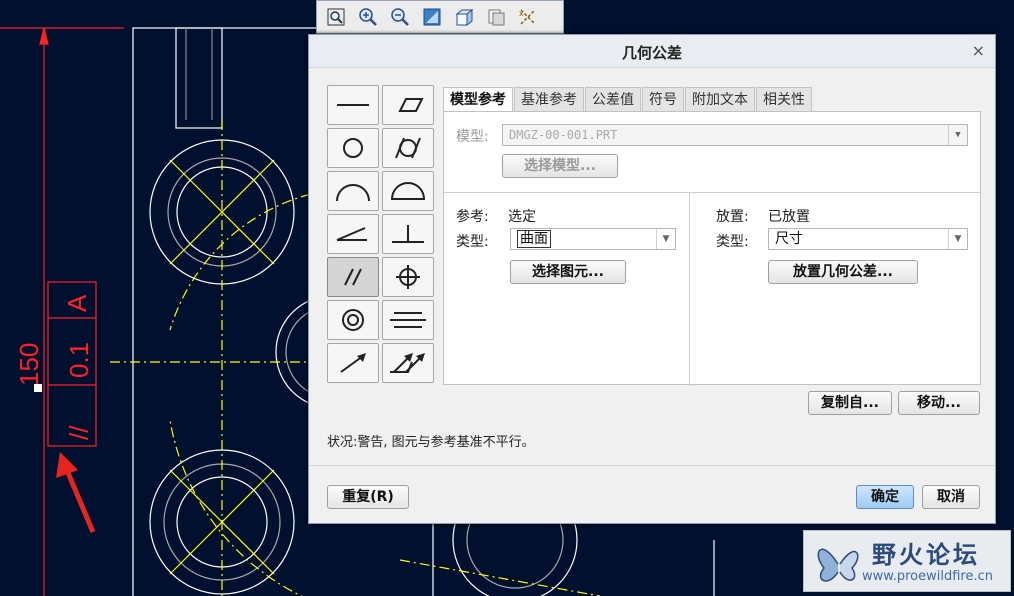 The height and width of the screenshot is (596, 1014). What do you see at coordinates (549, 99) in the screenshot?
I see `tab-datum-reference: 基准参考` at bounding box center [549, 99].